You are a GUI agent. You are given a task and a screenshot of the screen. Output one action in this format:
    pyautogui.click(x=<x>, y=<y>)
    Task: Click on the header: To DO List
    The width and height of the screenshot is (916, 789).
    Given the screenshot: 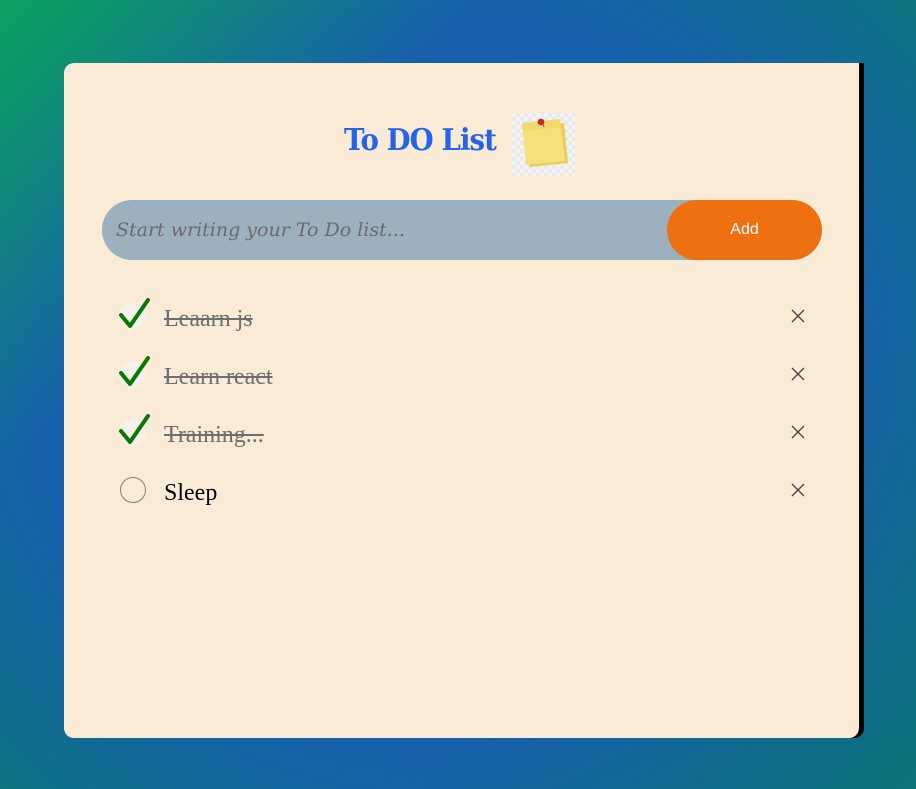 What is the action you would take?
    pyautogui.click(x=461, y=144)
    